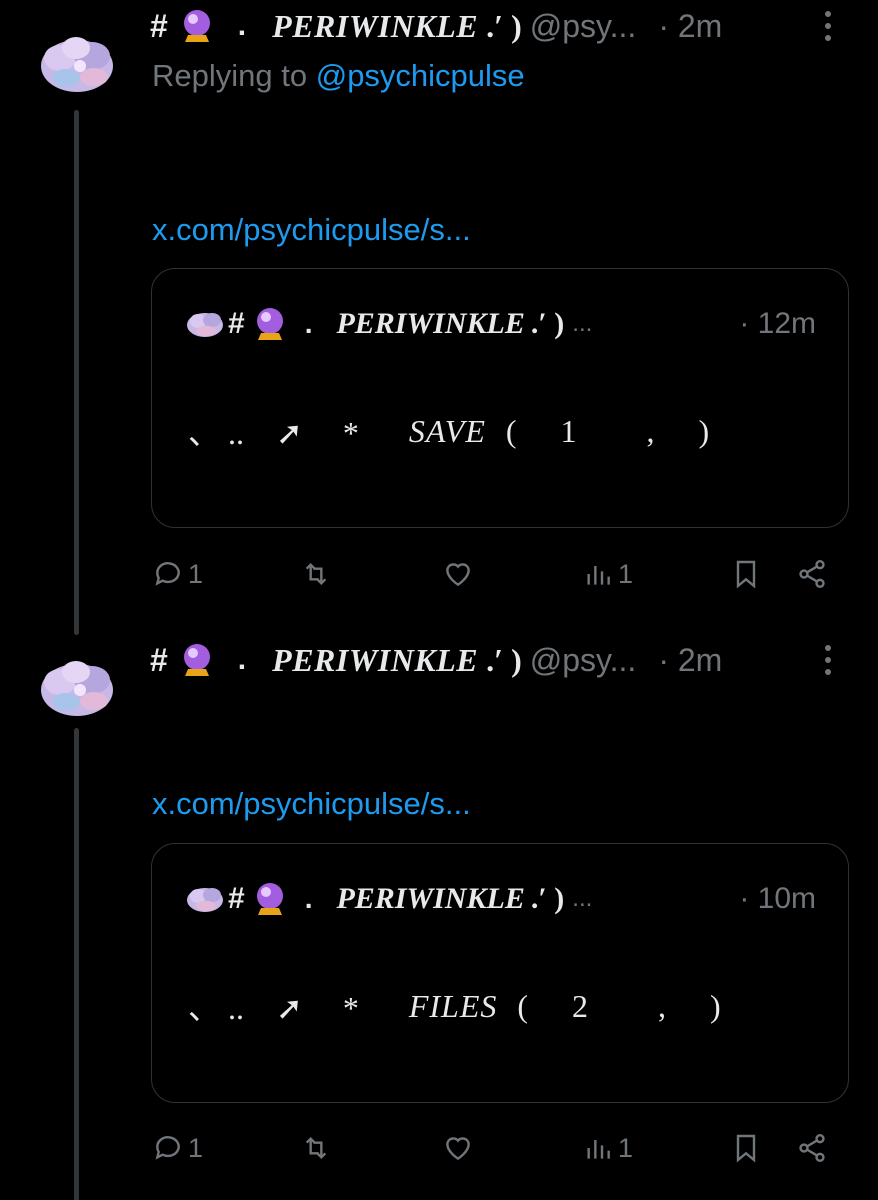 Image resolution: width=878 pixels, height=1200 pixels. I want to click on quote-paren-text: ( 1 , ), so click(616, 430).